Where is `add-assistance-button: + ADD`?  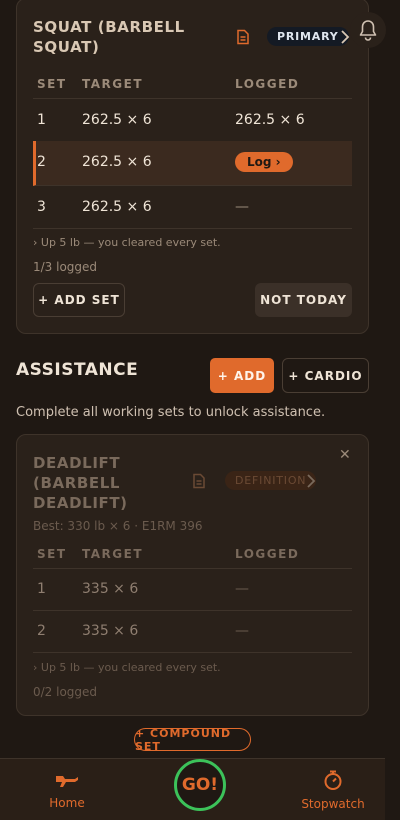 add-assistance-button: + ADD is located at coordinates (242, 375).